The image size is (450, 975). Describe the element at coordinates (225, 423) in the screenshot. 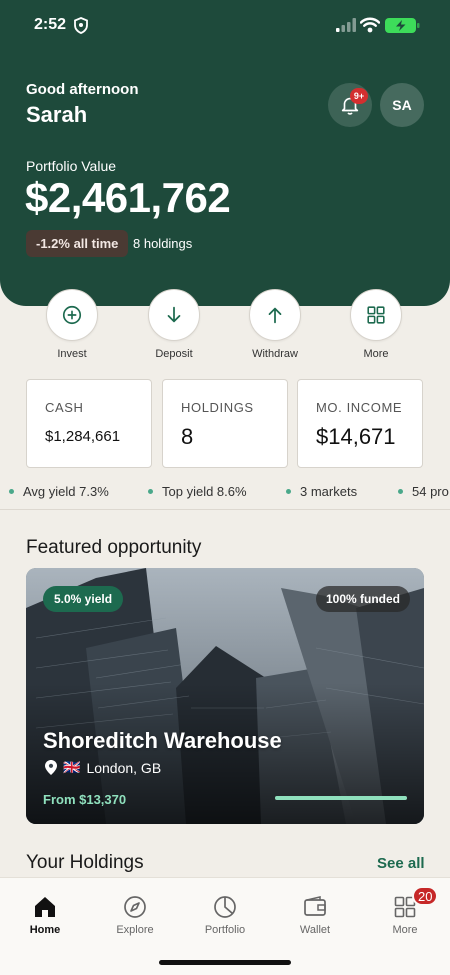

I see `holdings-card: HOLDINGS 8` at that location.